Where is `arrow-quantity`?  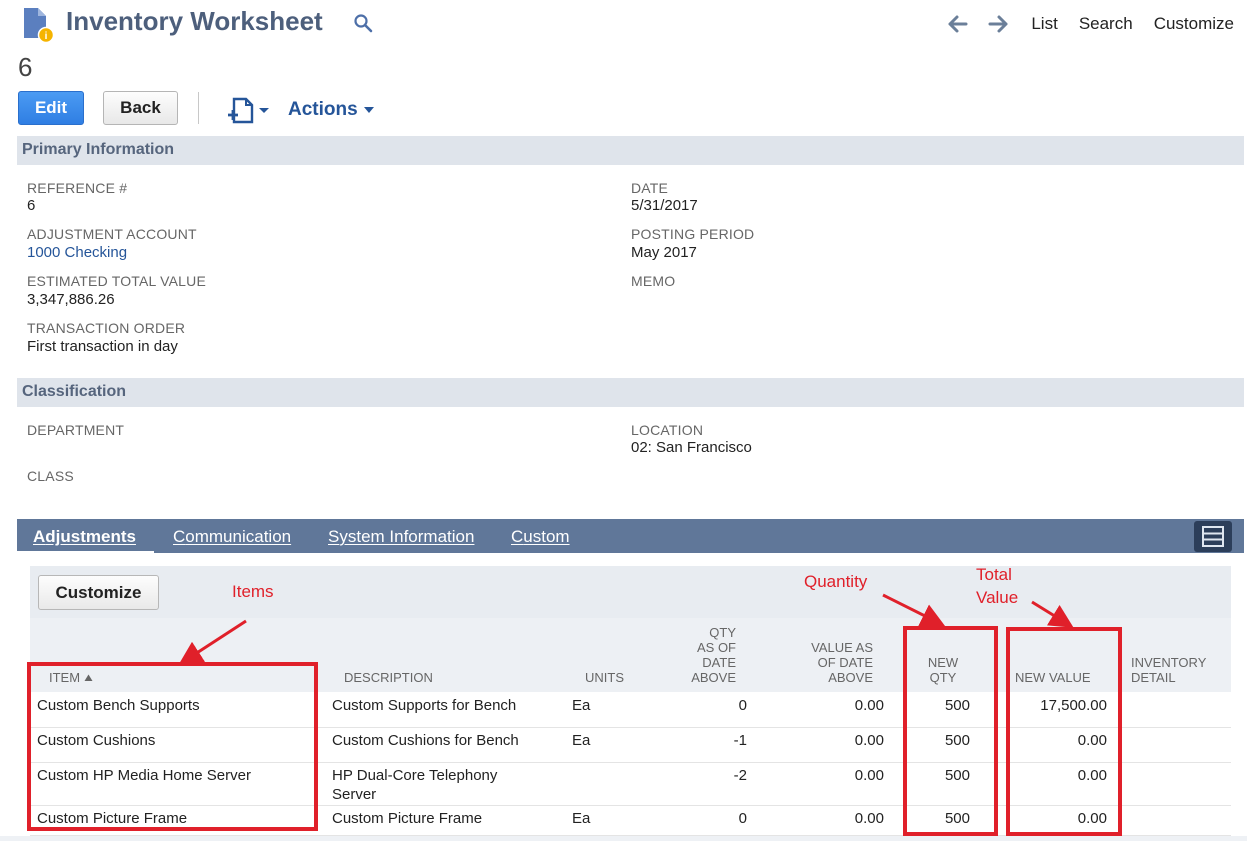 arrow-quantity is located at coordinates (914, 610).